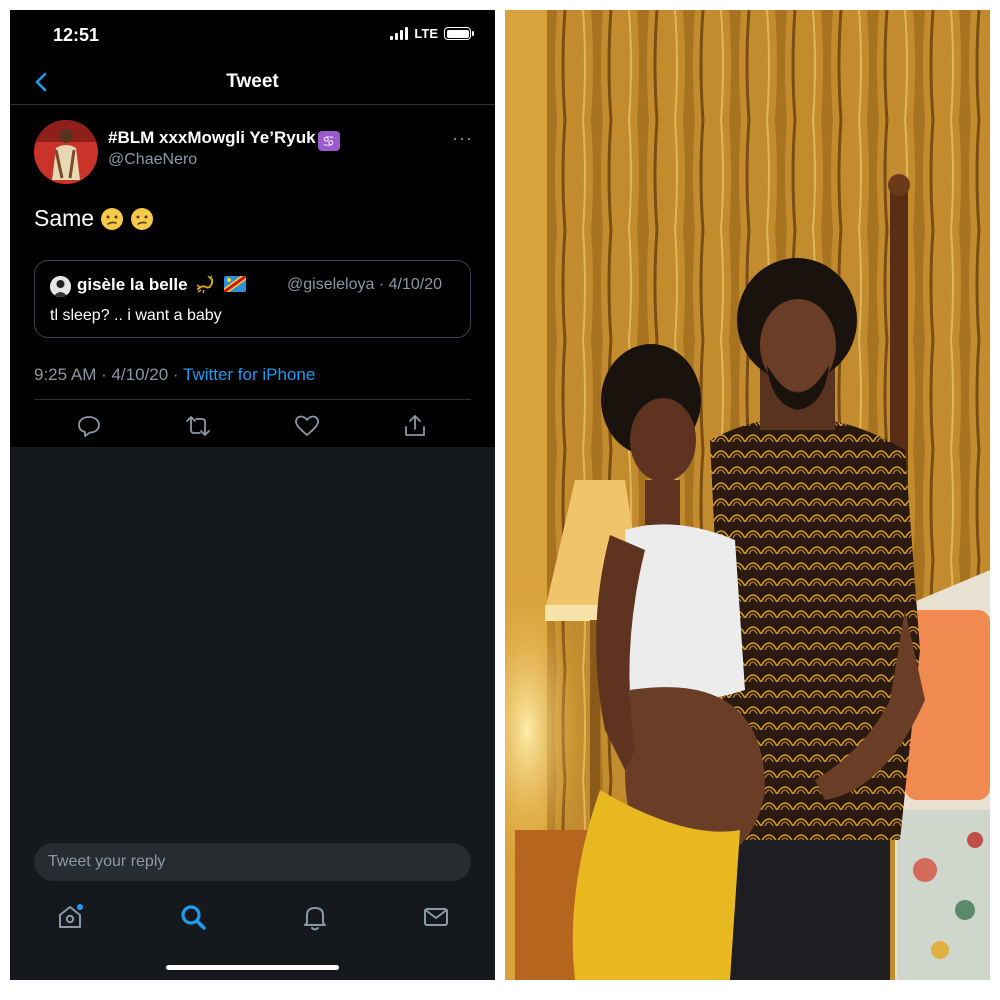 The width and height of the screenshot is (1000, 1000). Describe the element at coordinates (212, 137) in the screenshot. I see `author-name-text: #BLM xxxMowgli Ye’Ryuk` at that location.